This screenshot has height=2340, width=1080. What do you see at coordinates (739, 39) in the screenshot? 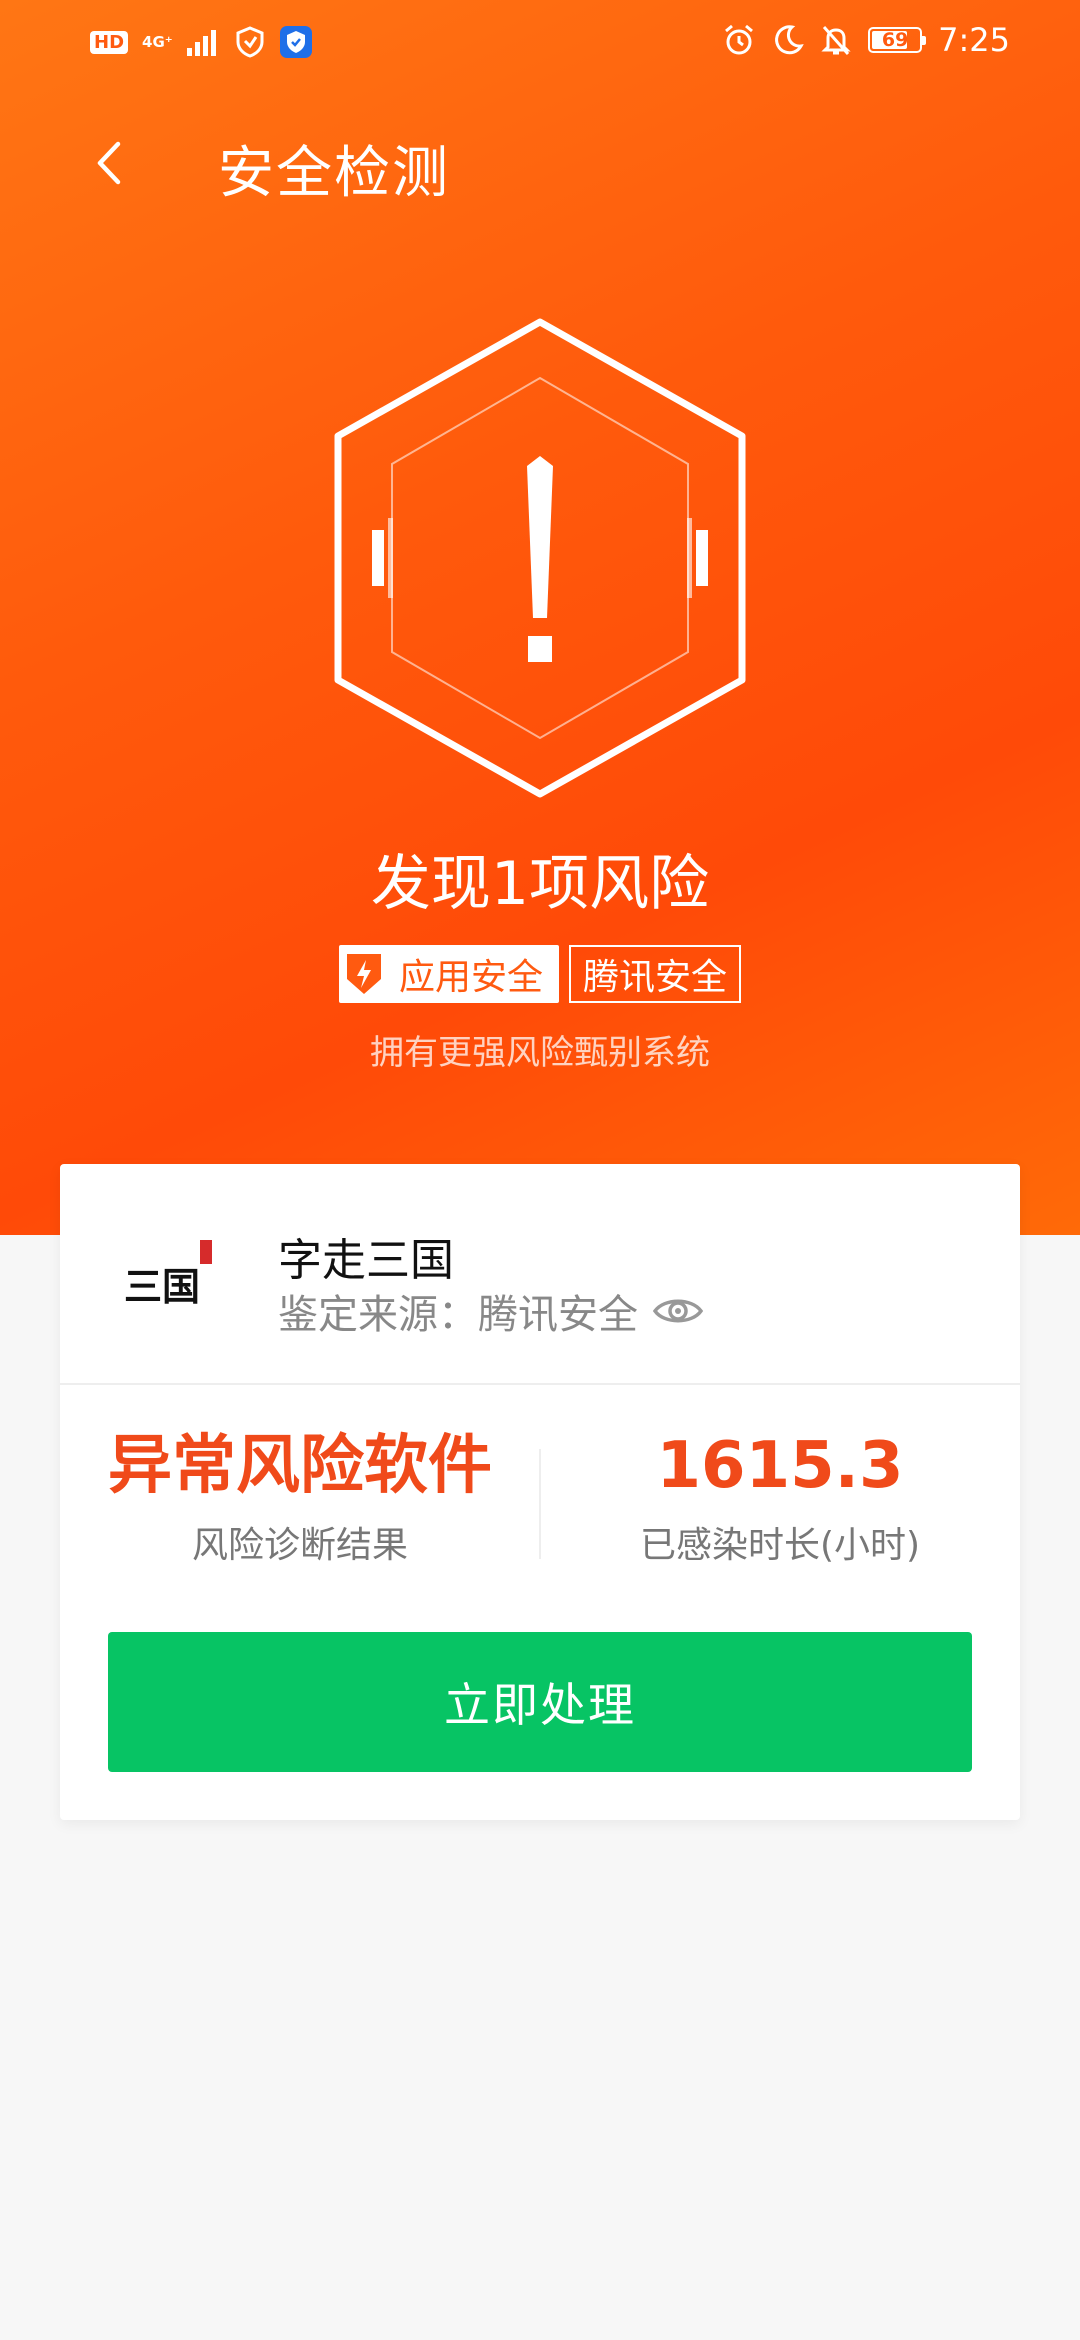
I see `alarm-icon` at bounding box center [739, 39].